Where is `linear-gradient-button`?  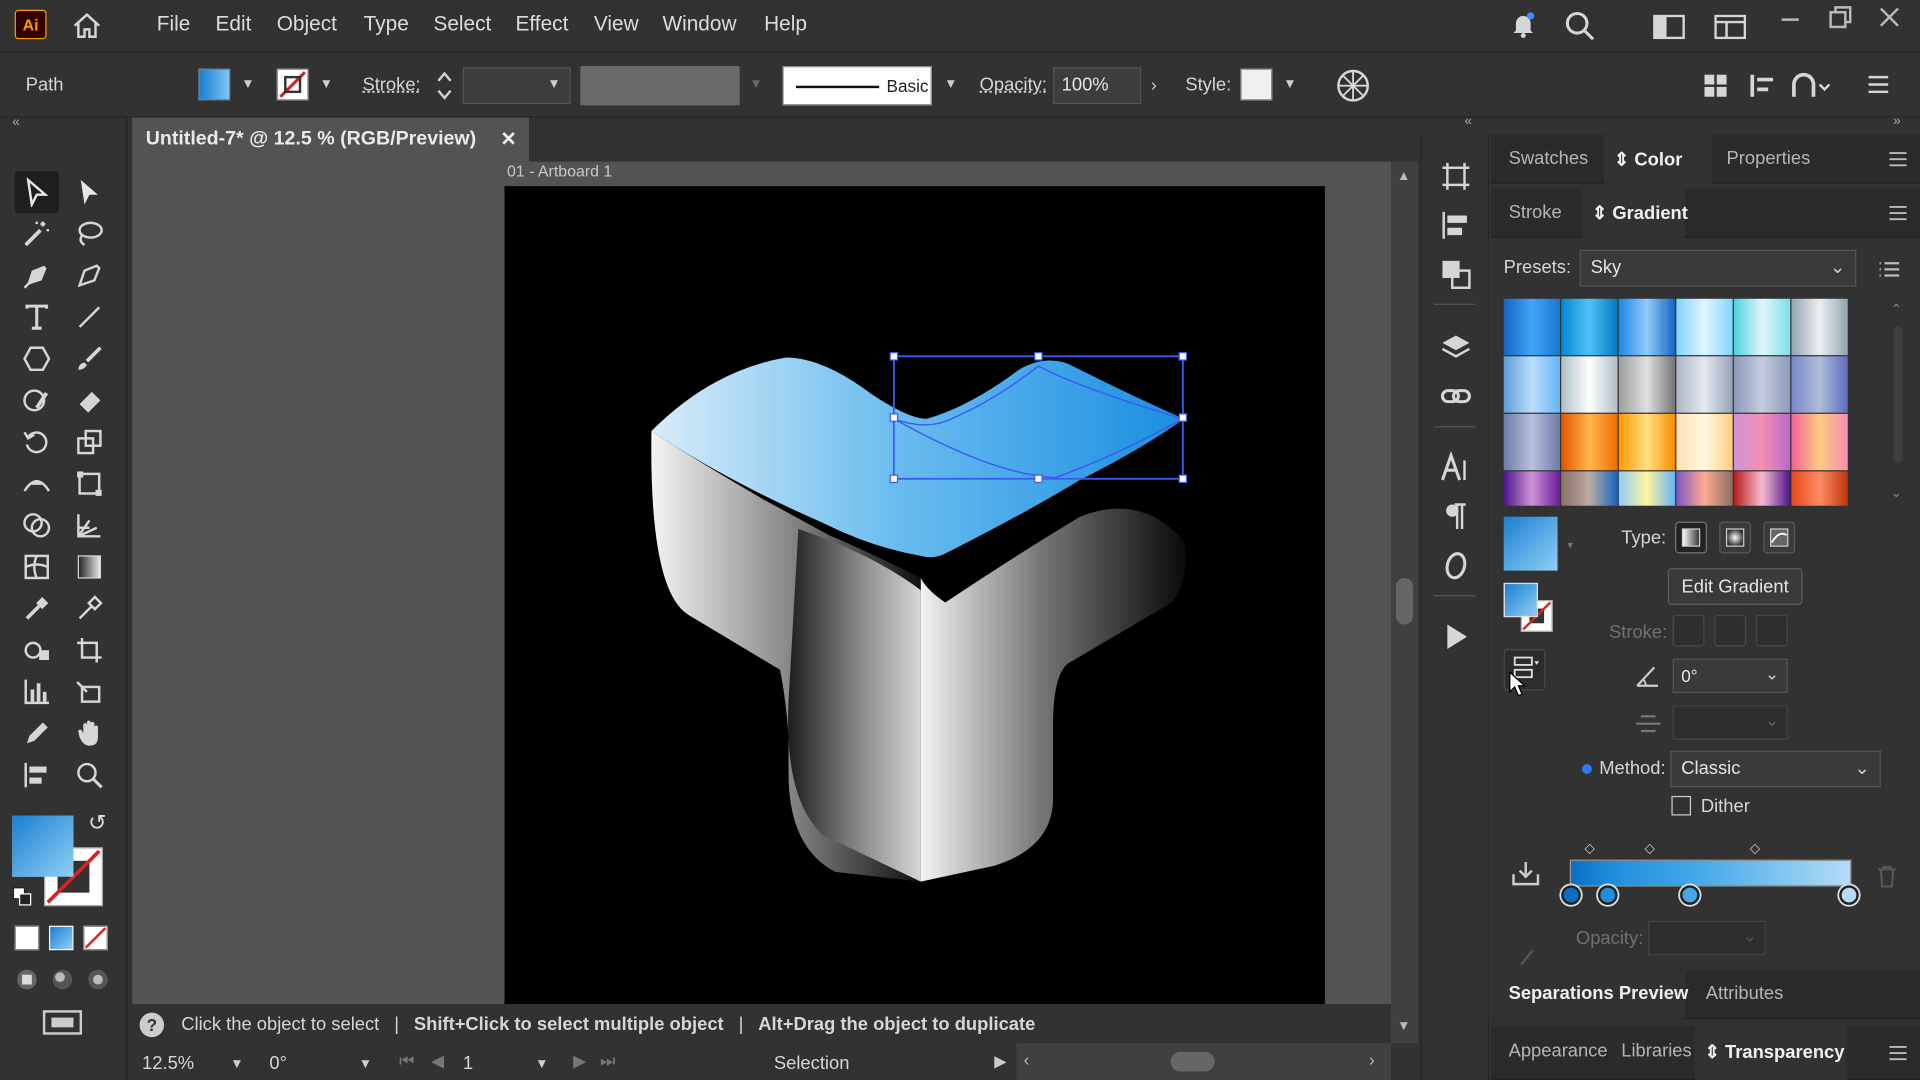 linear-gradient-button is located at coordinates (1691, 537).